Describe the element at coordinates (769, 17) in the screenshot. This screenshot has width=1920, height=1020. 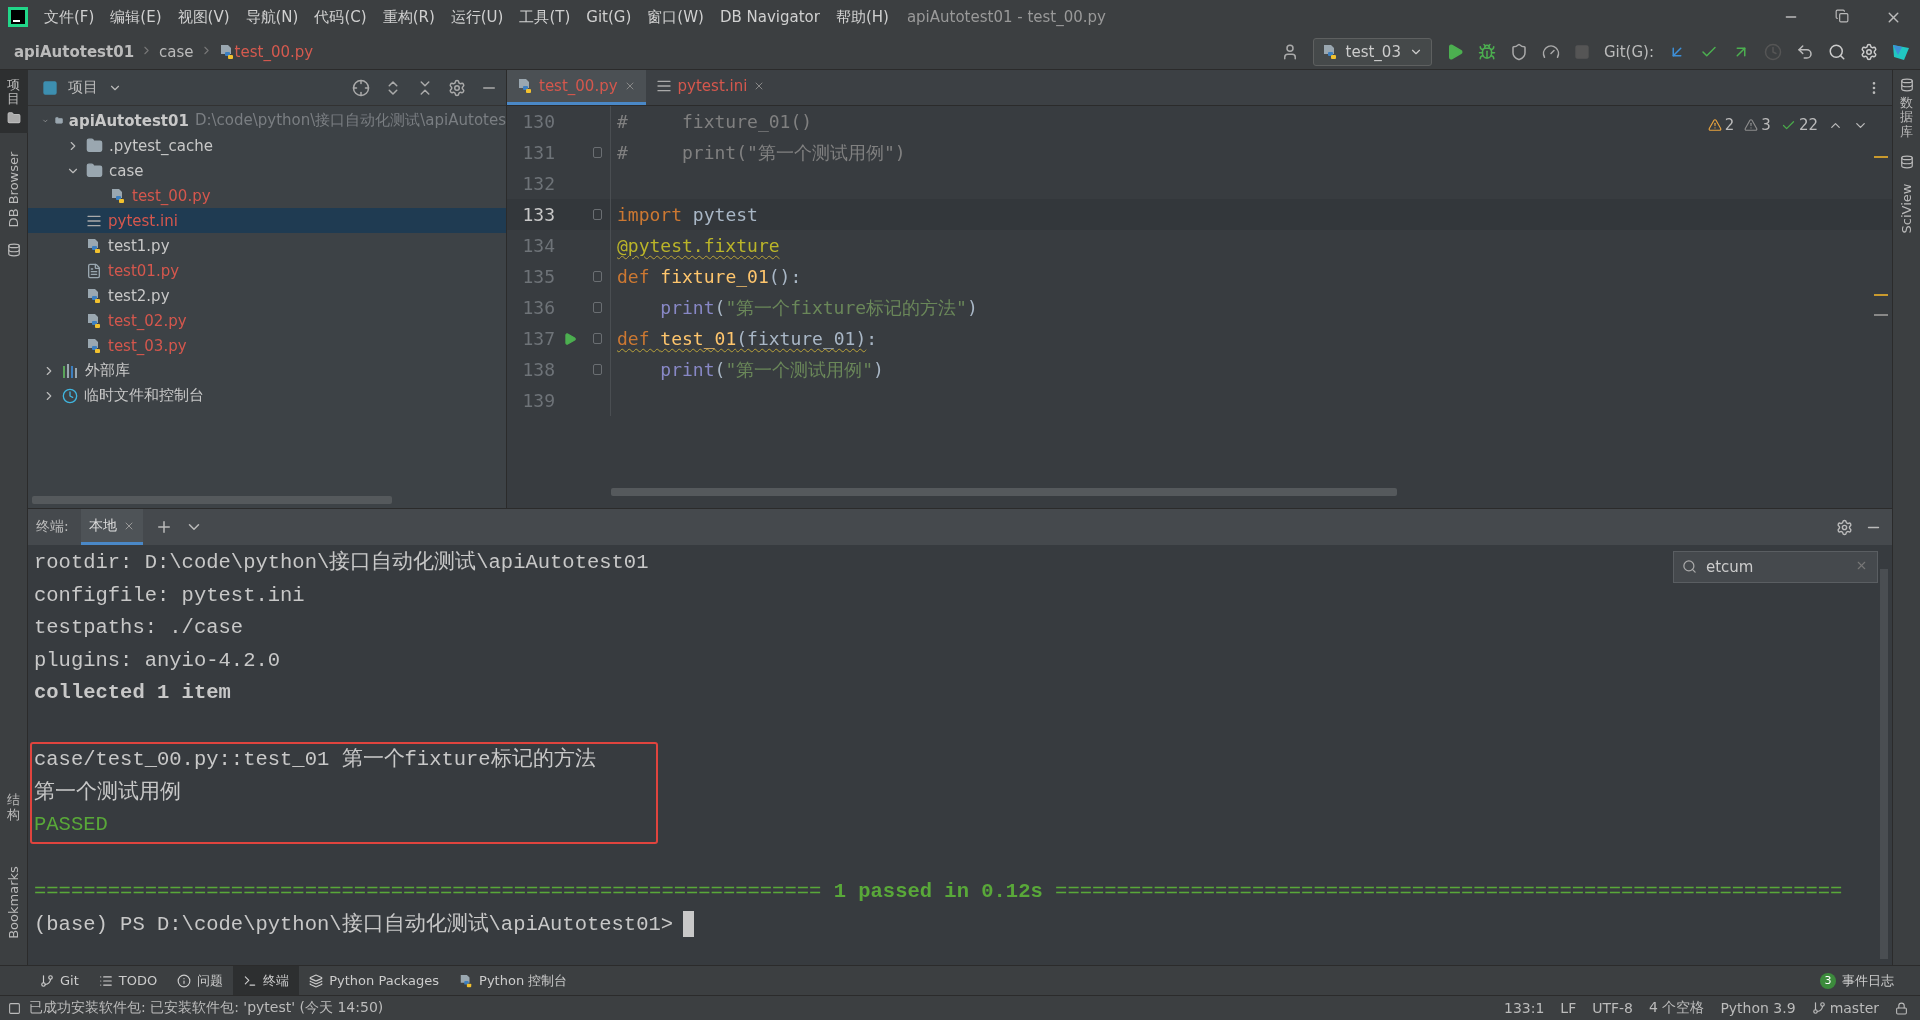
I see `menu-item: DB Navigator` at that location.